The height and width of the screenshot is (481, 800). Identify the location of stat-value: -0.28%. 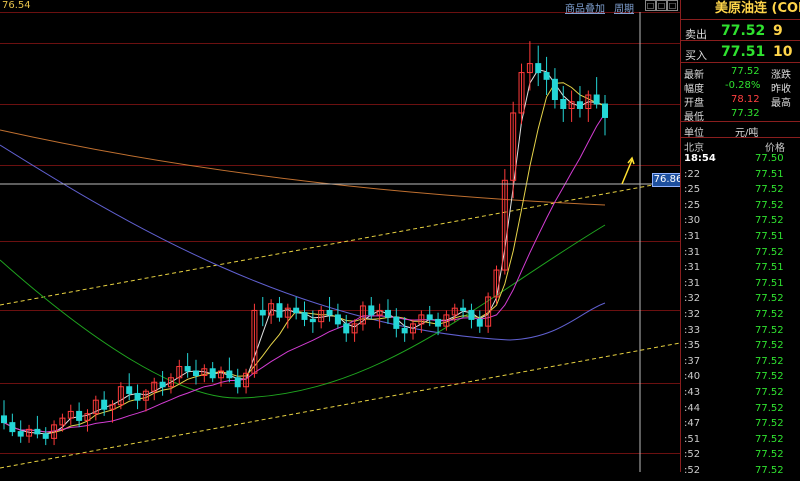
(743, 85).